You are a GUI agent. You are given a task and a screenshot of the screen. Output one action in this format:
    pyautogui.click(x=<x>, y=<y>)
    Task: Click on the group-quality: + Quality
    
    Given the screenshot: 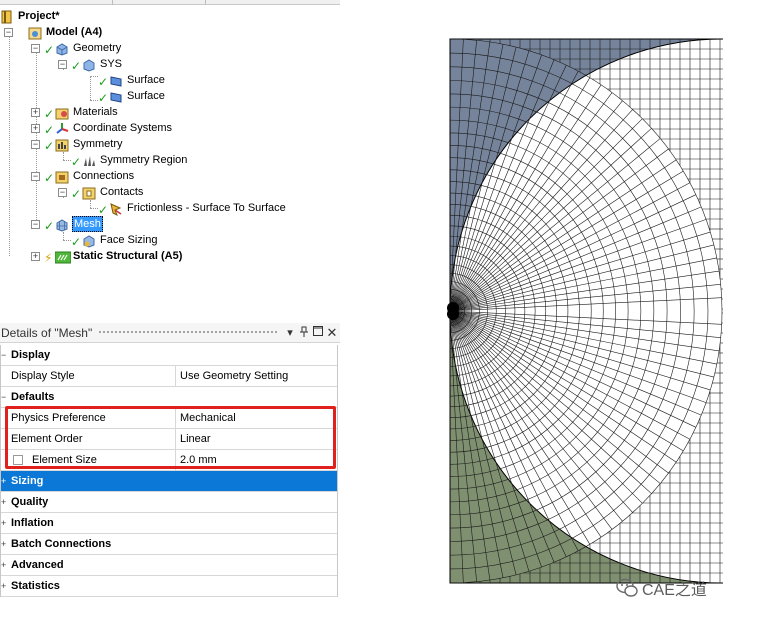 What is the action you would take?
    pyautogui.click(x=169, y=502)
    